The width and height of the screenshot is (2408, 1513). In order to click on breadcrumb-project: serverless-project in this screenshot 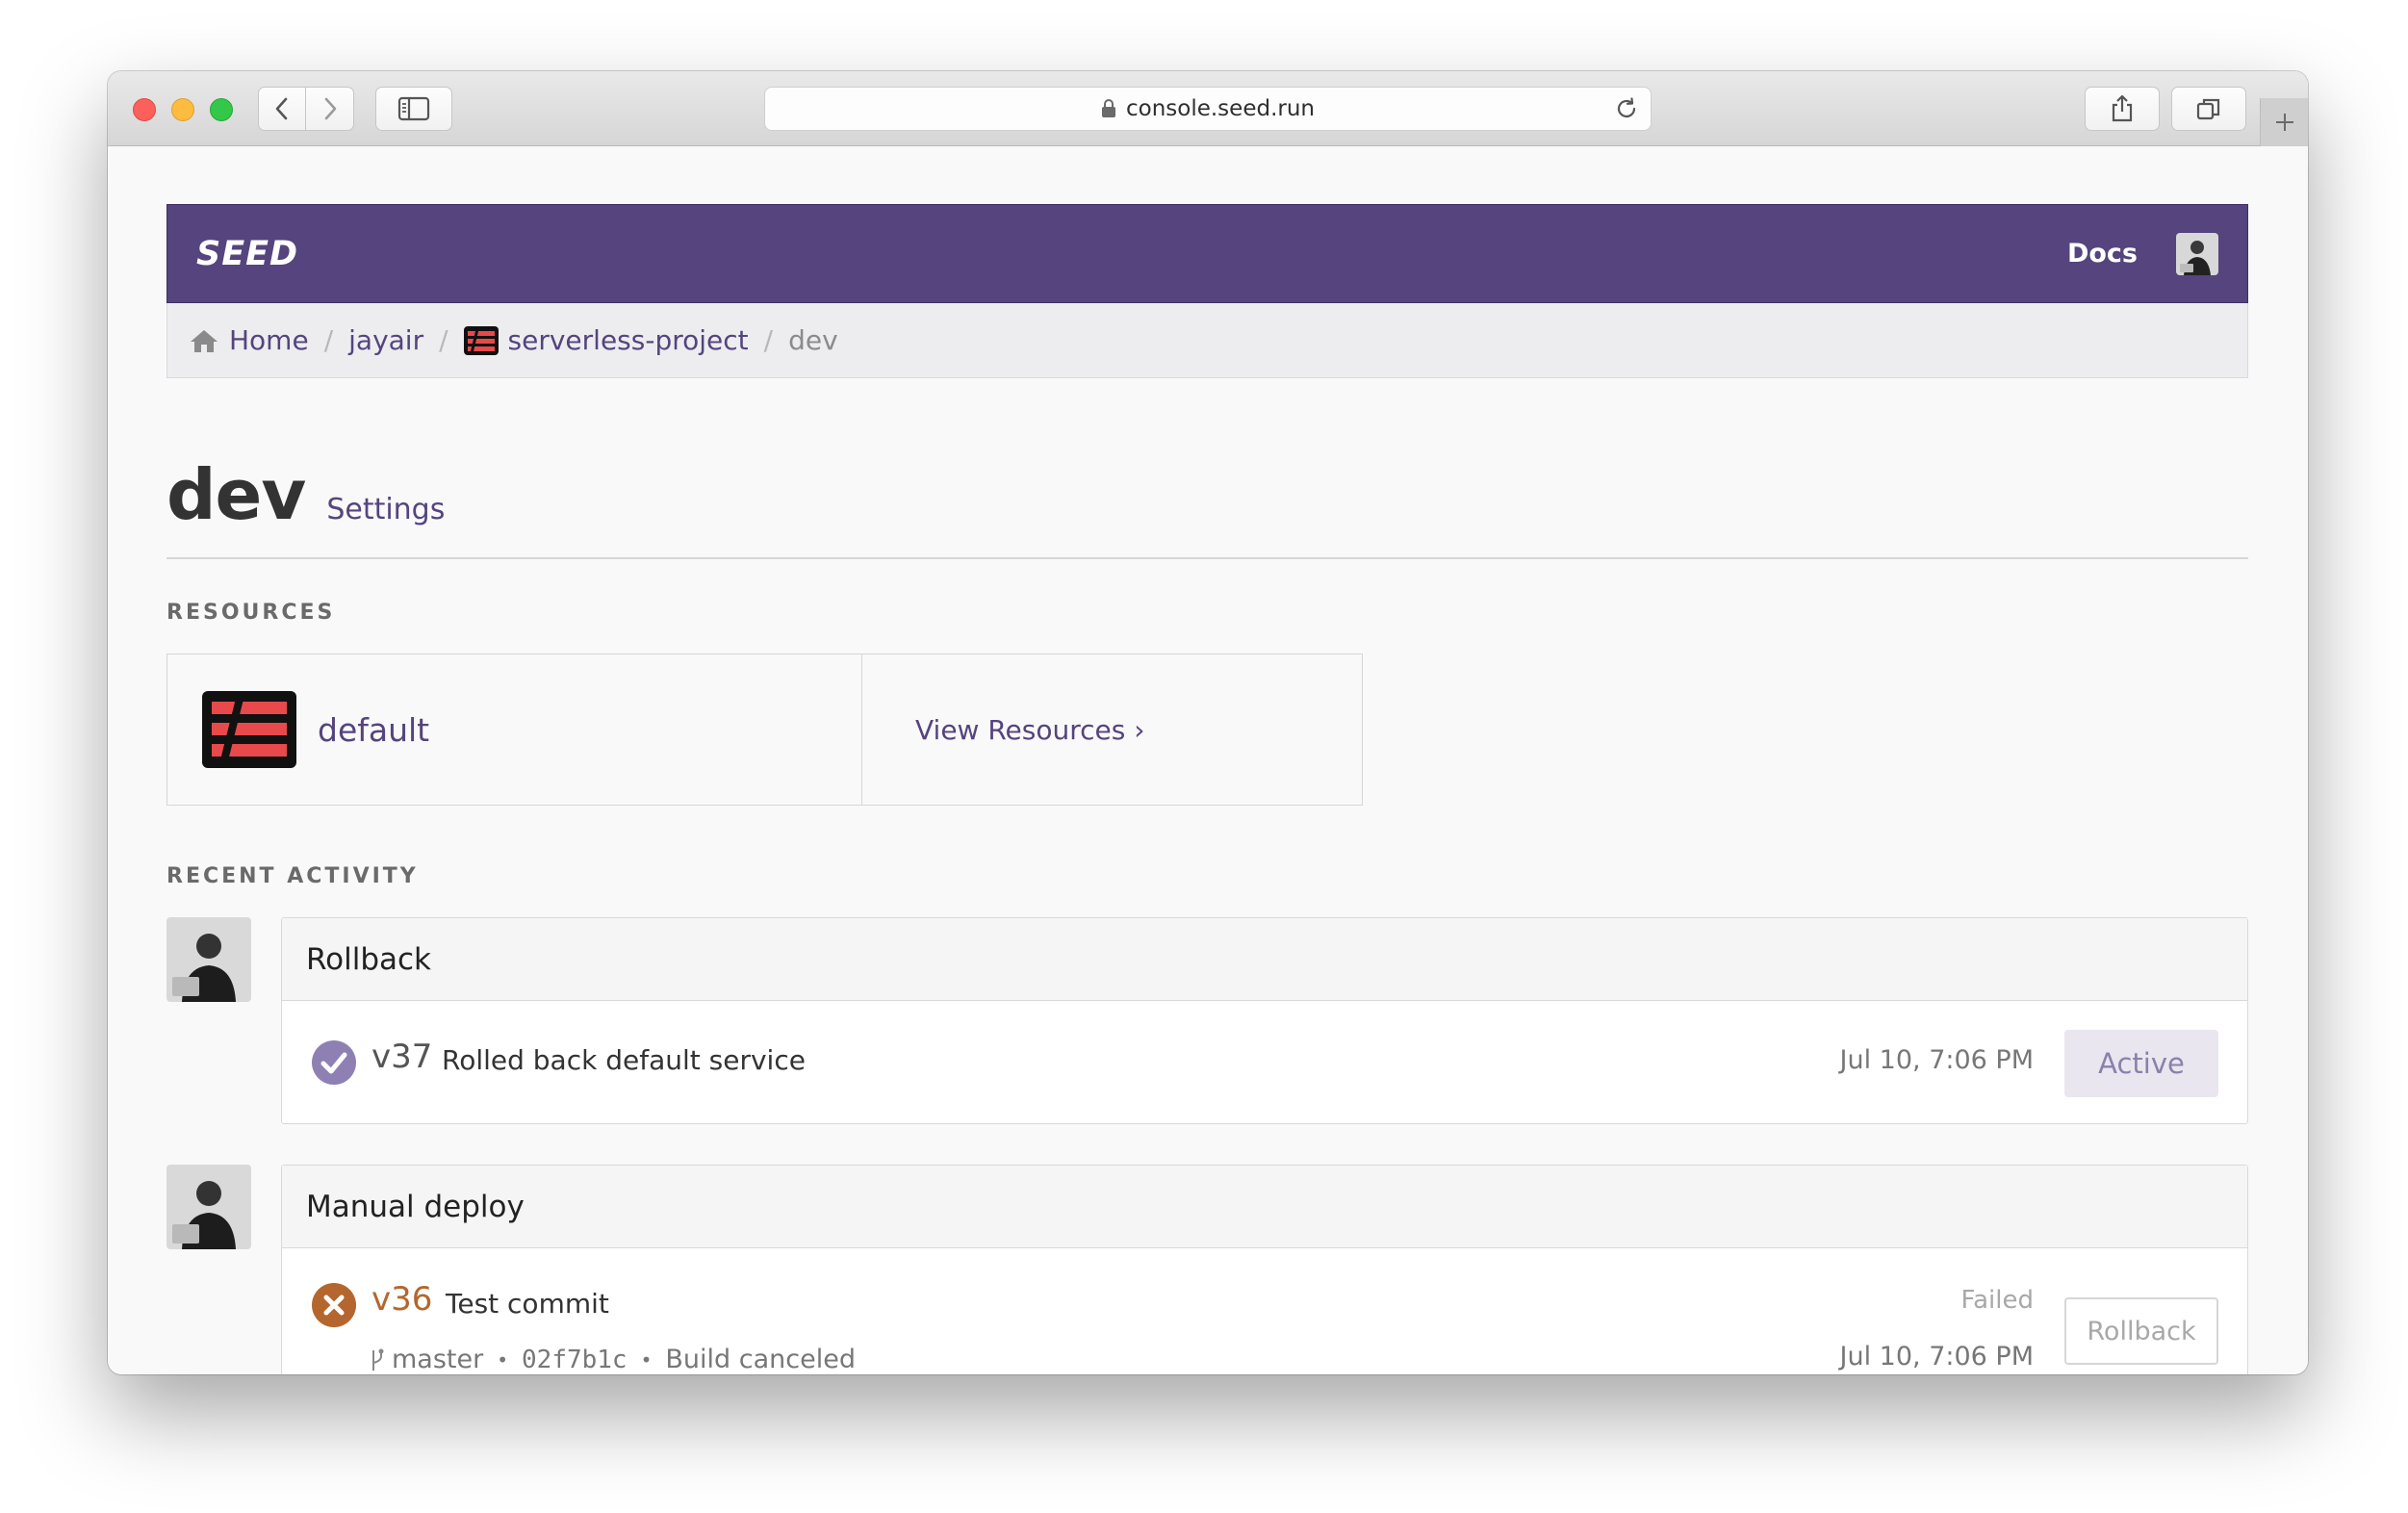, I will do `click(606, 340)`.